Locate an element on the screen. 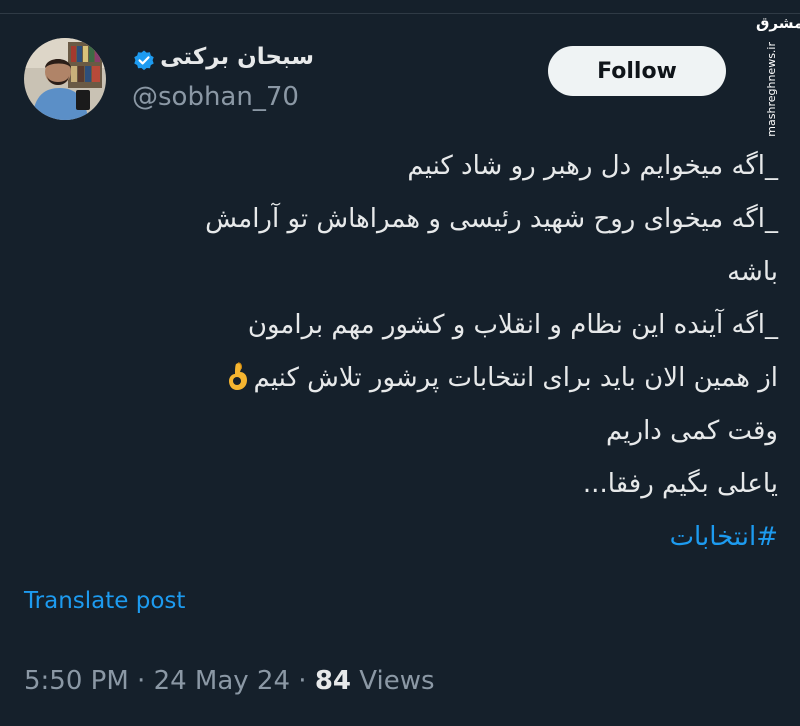 This screenshot has width=800, height=726. tweet-line: _اگه میخوایم دل رهبر رو شاد کنیم is located at coordinates (592, 166).